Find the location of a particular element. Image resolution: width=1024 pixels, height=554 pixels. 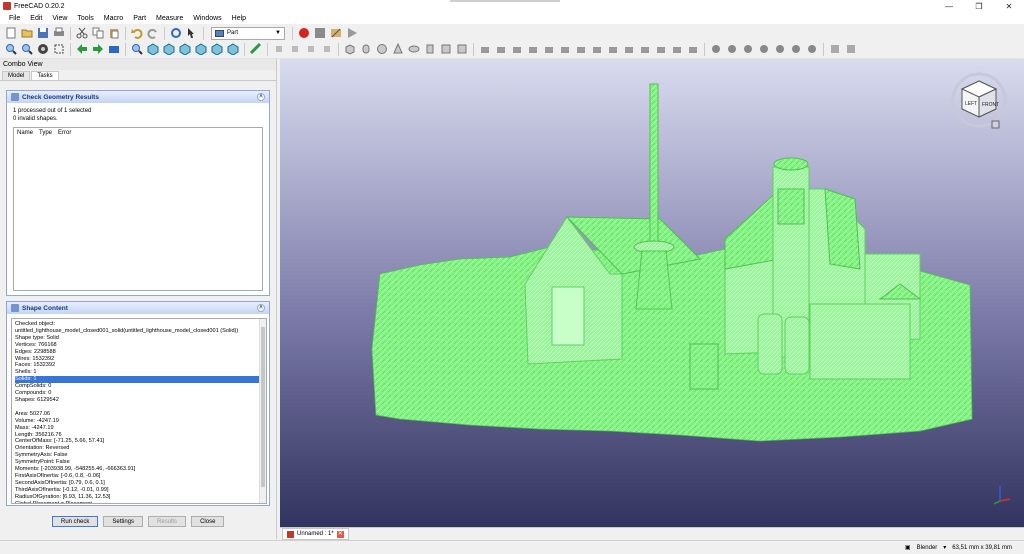

workbench-selector: Part ▼ is located at coordinates (248, 33).